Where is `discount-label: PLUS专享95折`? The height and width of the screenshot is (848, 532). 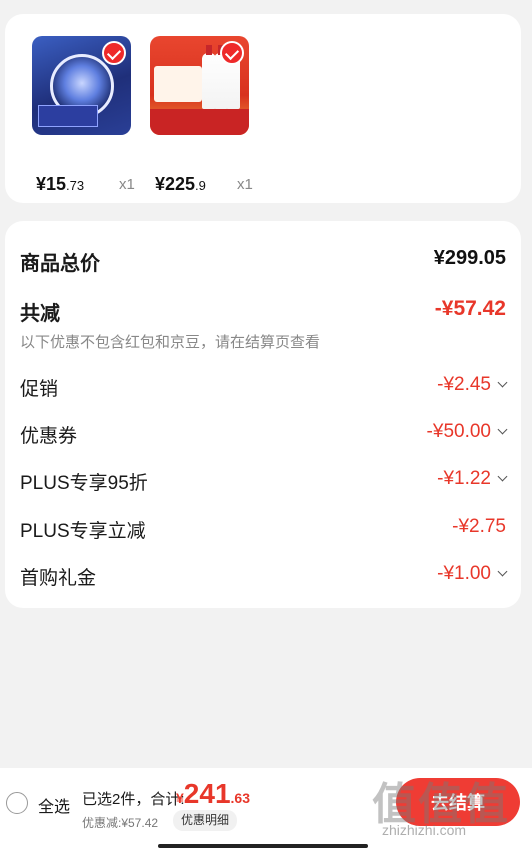 discount-label: PLUS专享95折 is located at coordinates (84, 483).